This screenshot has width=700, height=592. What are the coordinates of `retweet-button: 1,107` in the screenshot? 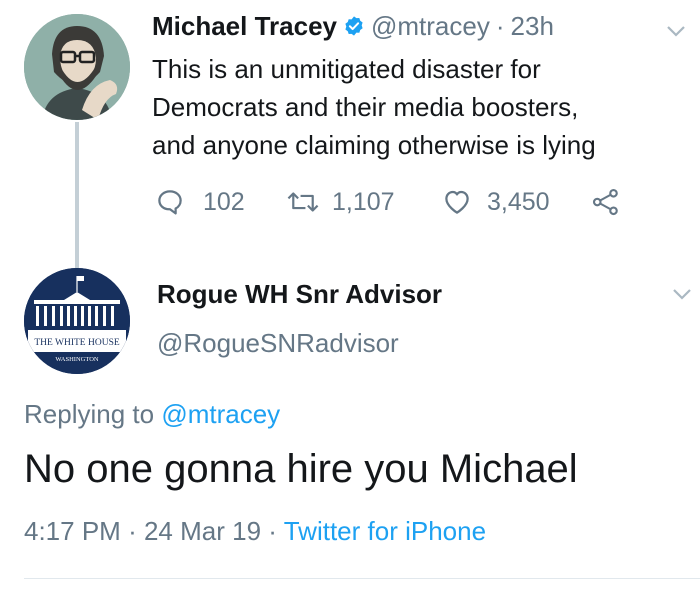 It's located at (363, 202).